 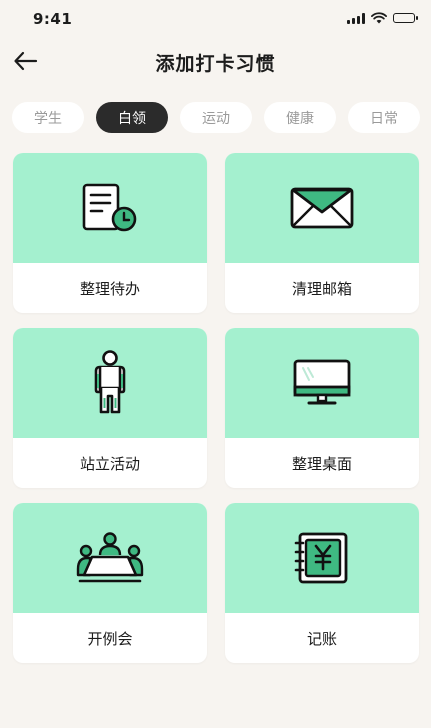 I want to click on tab-daily: 日常, so click(x=384, y=117).